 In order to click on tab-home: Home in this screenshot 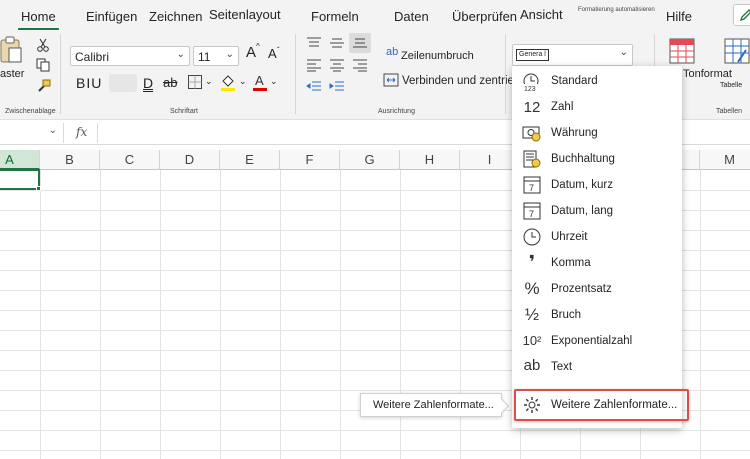, I will do `click(38, 20)`.